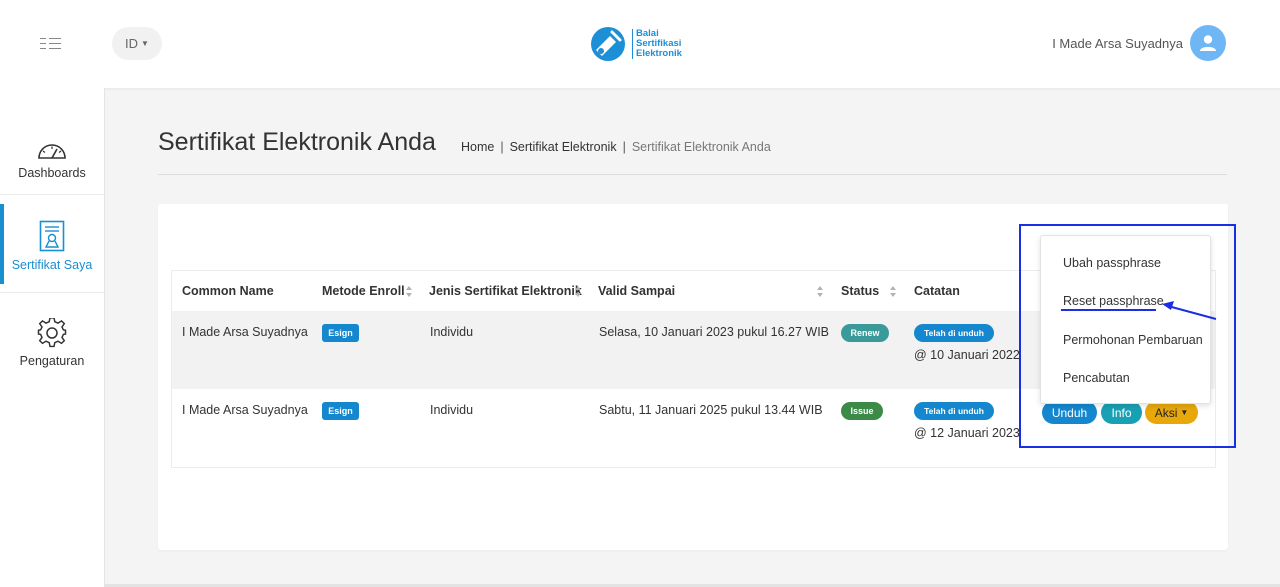 This screenshot has width=1280, height=587. What do you see at coordinates (52, 143) in the screenshot?
I see `gauge-icon` at bounding box center [52, 143].